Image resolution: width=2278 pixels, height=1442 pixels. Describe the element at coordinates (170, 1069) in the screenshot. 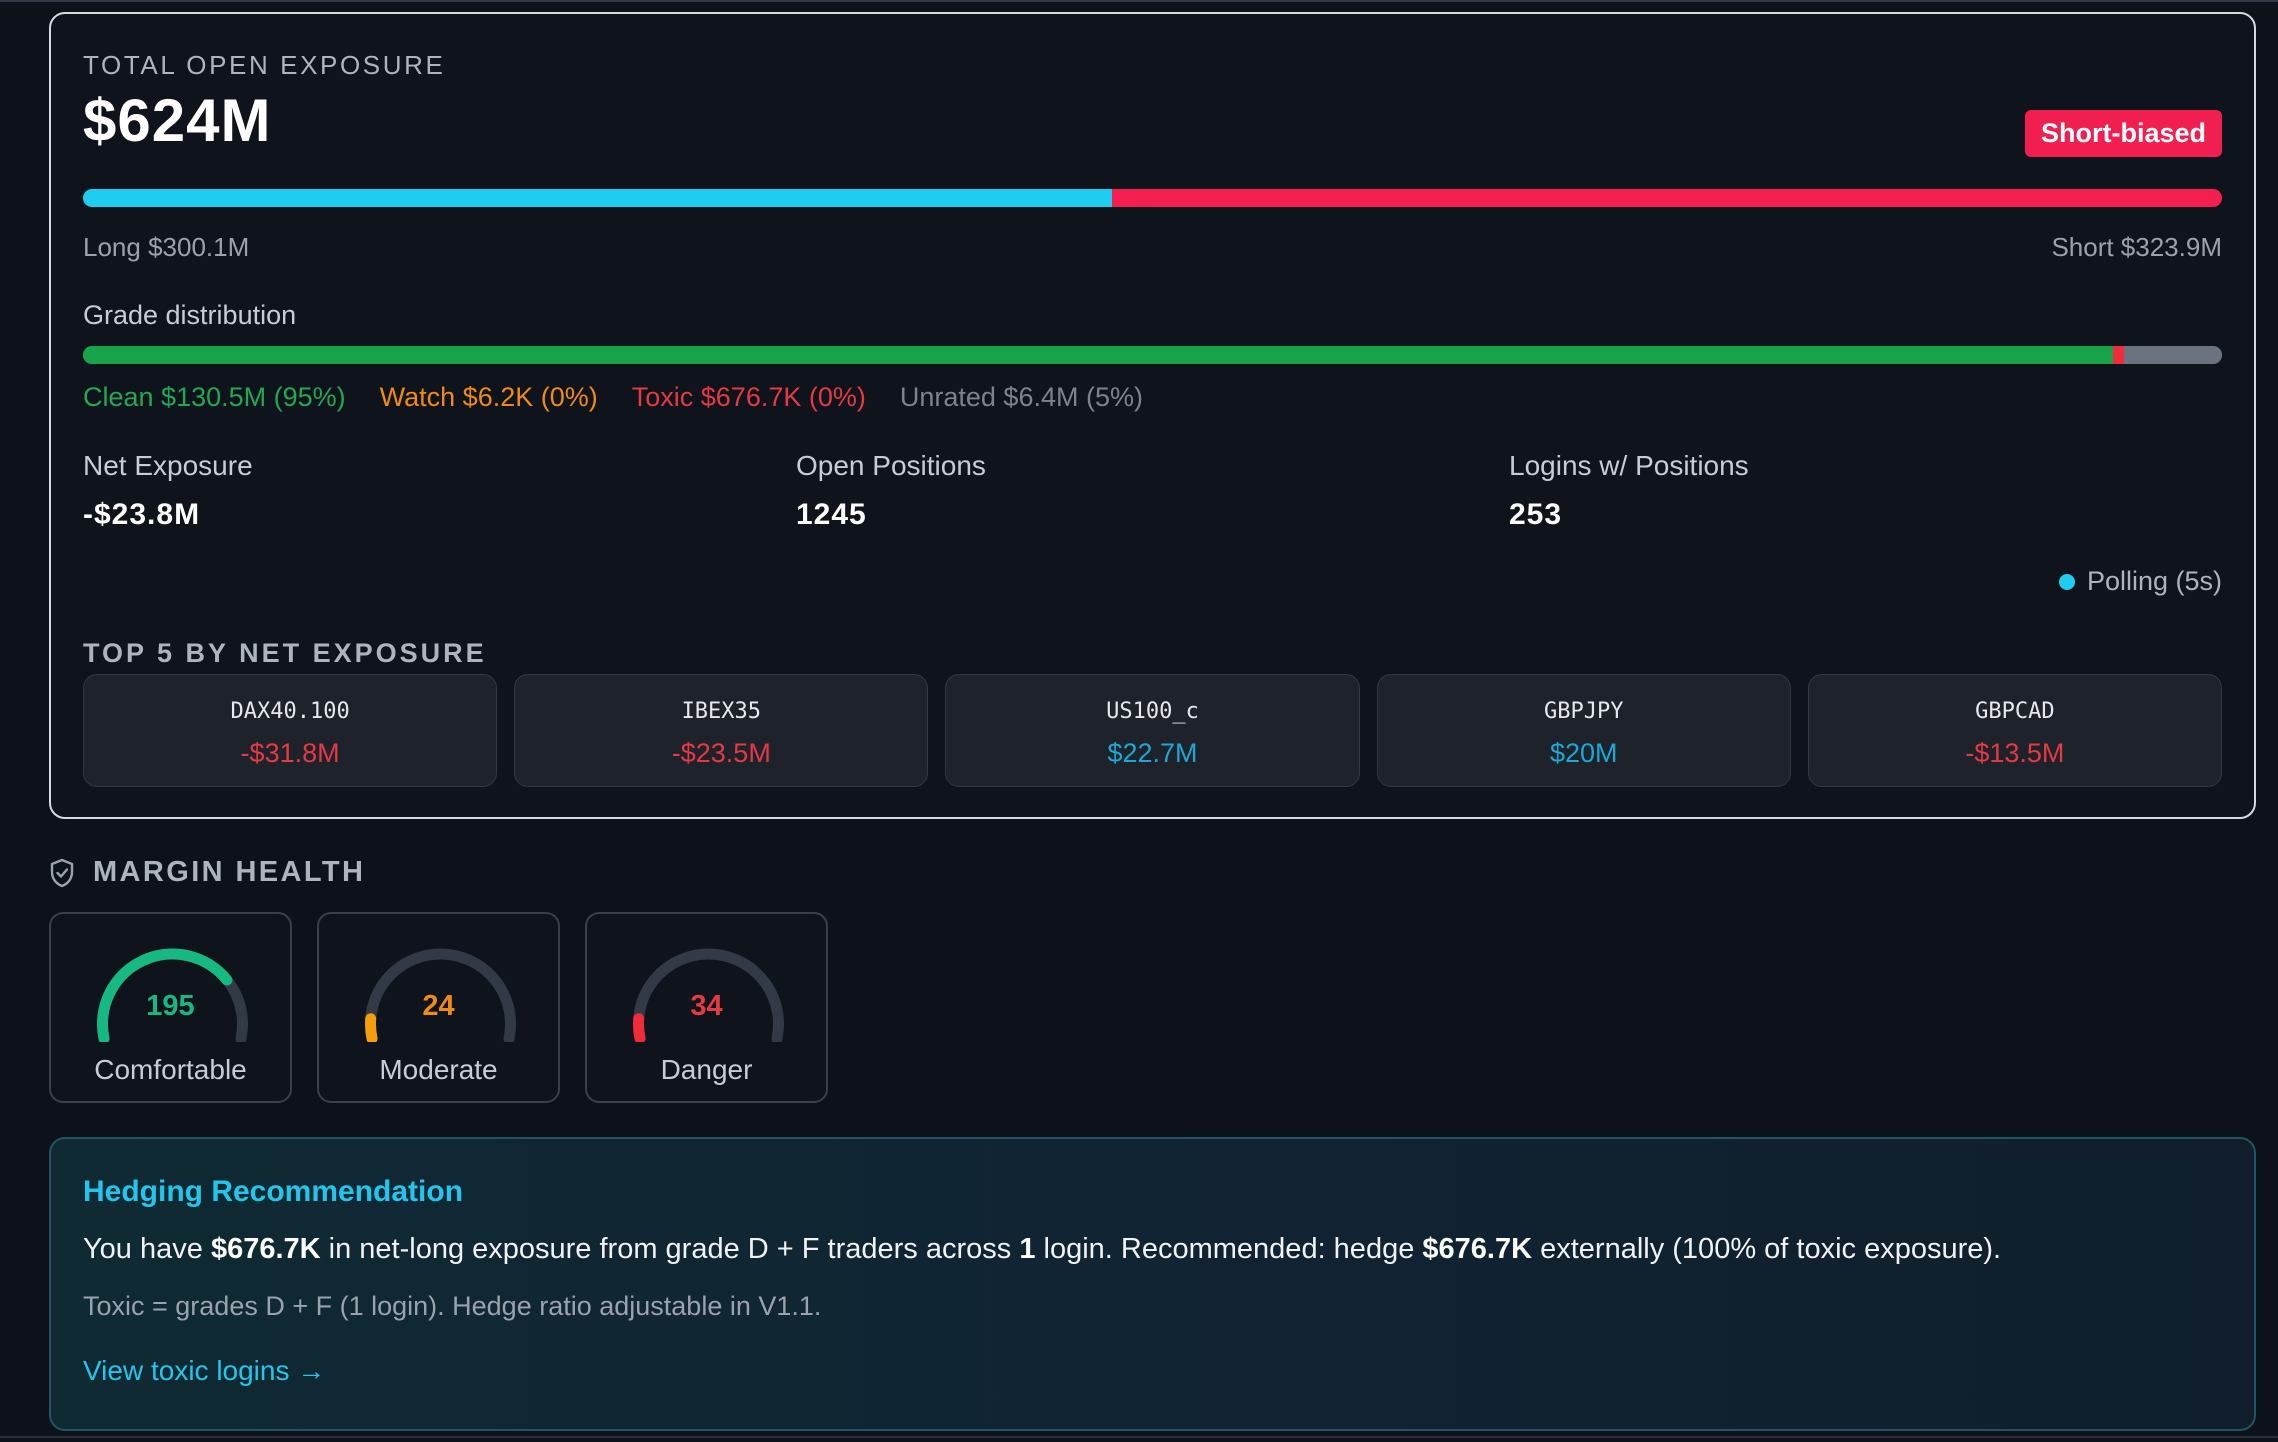

I see `gauge-label: Comfortable` at that location.